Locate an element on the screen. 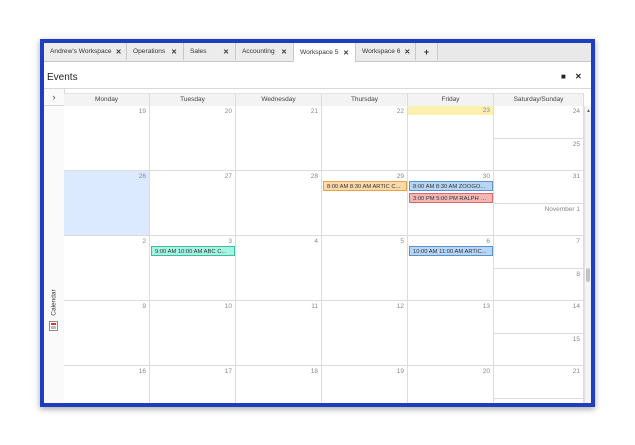 This screenshot has height=445, width=635. day-number: 18 is located at coordinates (314, 371).